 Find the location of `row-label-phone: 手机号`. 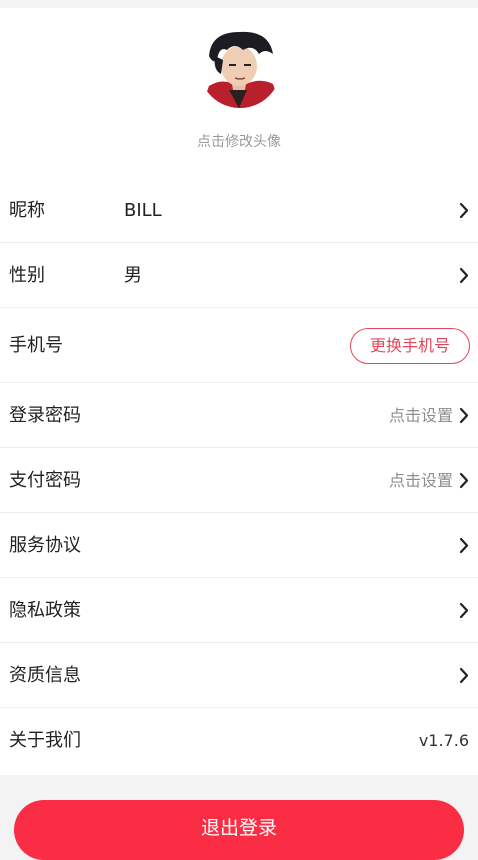

row-label-phone: 手机号 is located at coordinates (36, 345).